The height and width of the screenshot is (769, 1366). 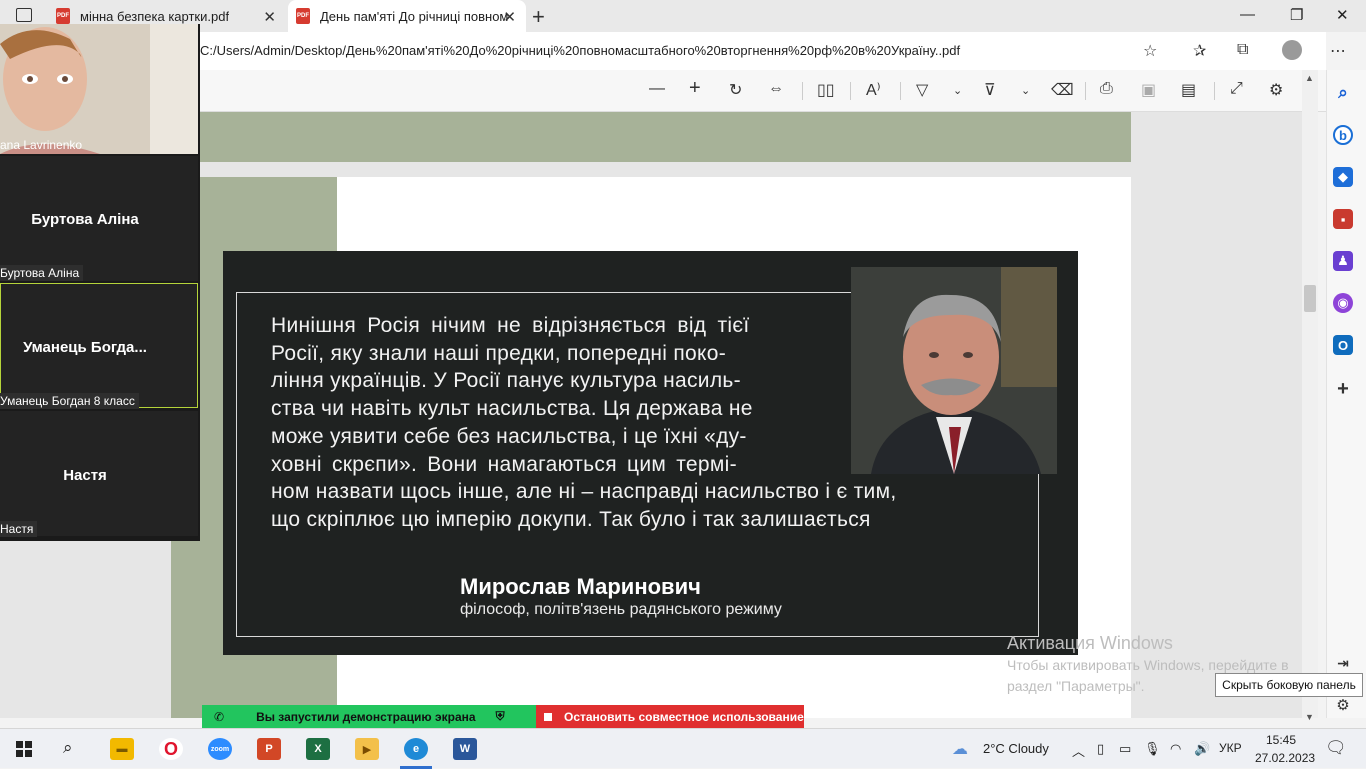 What do you see at coordinates (1285, 758) in the screenshot?
I see `clock-date: 27.02.2023` at bounding box center [1285, 758].